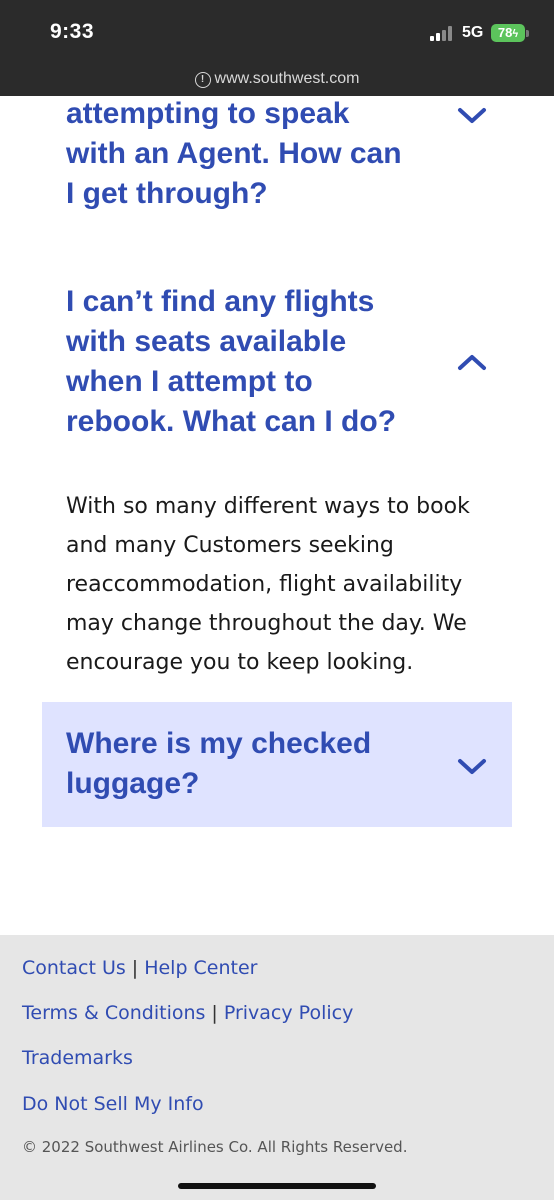 This screenshot has height=1200, width=554. Describe the element at coordinates (256, 764) in the screenshot. I see `faq-question: Where is my checked luggage?` at that location.